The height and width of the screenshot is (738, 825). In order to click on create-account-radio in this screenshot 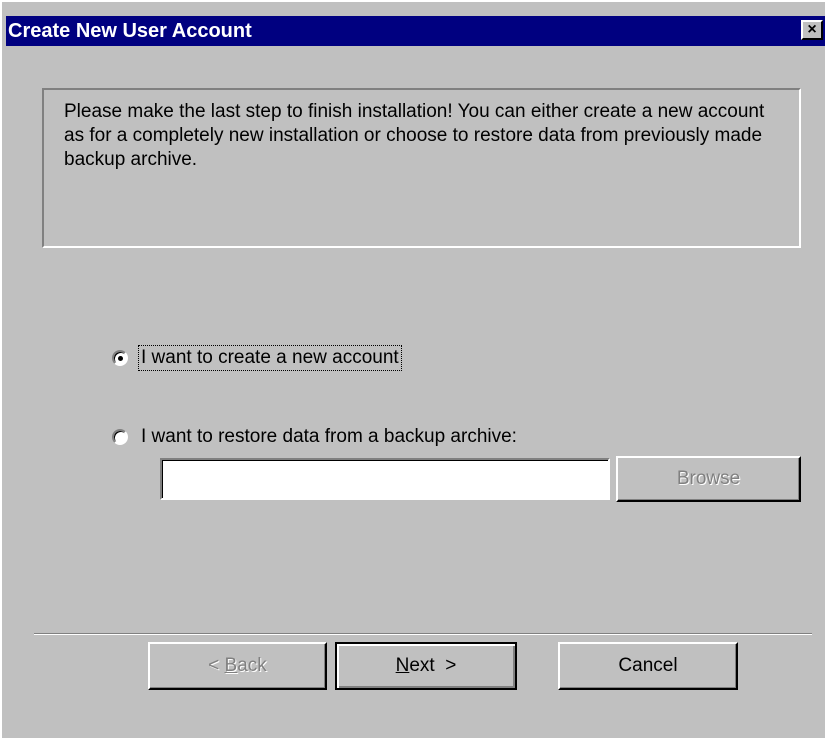, I will do `click(120, 358)`.